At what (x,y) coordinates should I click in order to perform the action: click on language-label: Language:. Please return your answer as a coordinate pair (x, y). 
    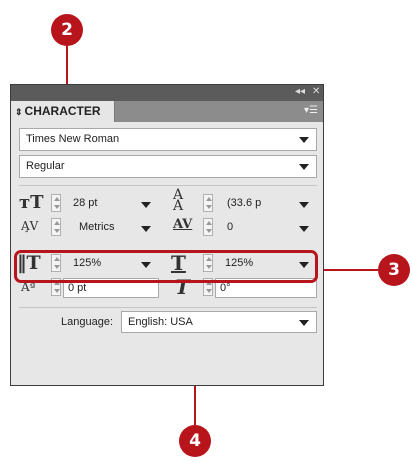
    Looking at the image, I should click on (87, 322).